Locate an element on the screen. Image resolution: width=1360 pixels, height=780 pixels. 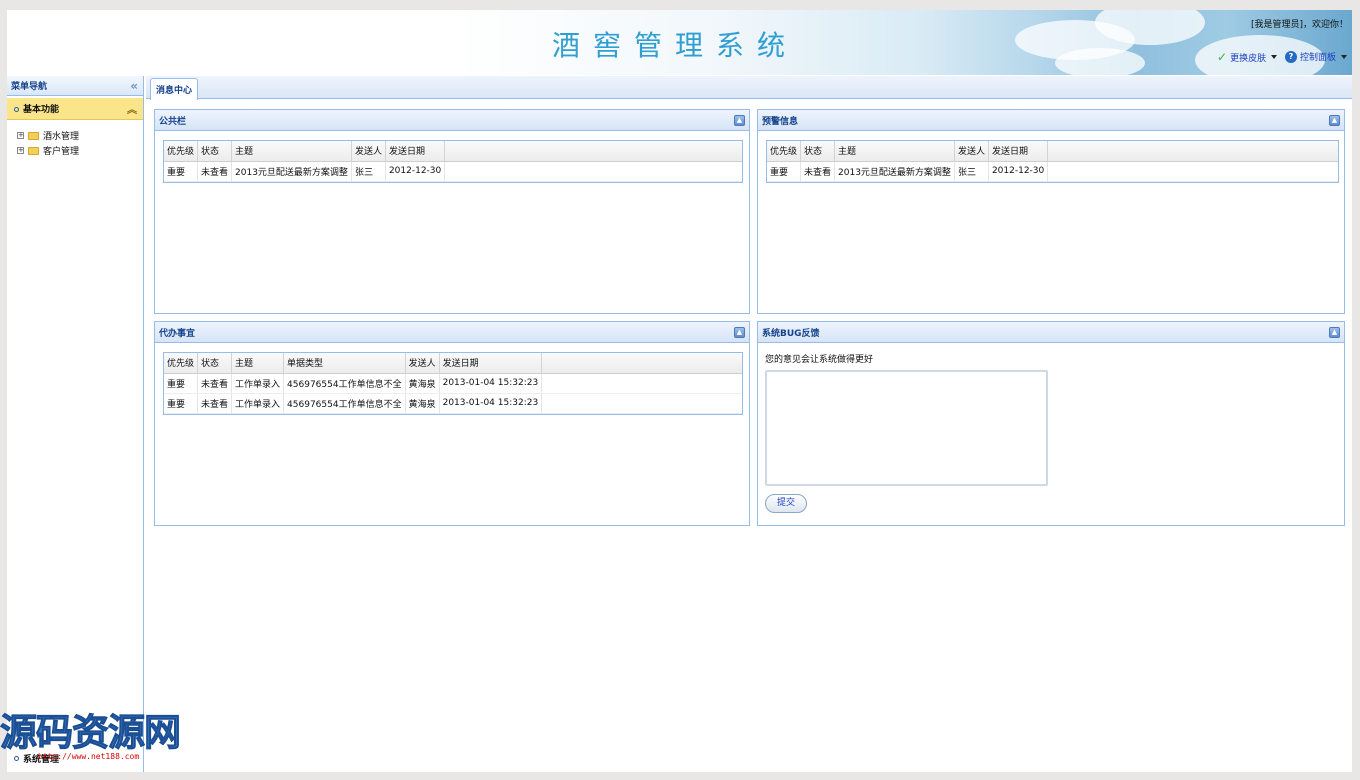
sidebar: 菜单导航 « 基本功能 ︽ + 酒水管理 + 客户管理 系统管理 is located at coordinates (75, 424).